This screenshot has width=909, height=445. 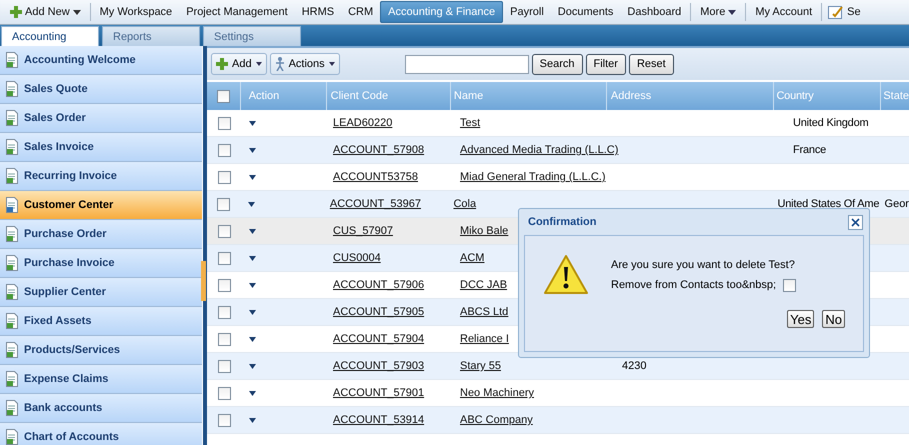 What do you see at coordinates (830, 123) in the screenshot?
I see `table-cell: United Kingdom` at bounding box center [830, 123].